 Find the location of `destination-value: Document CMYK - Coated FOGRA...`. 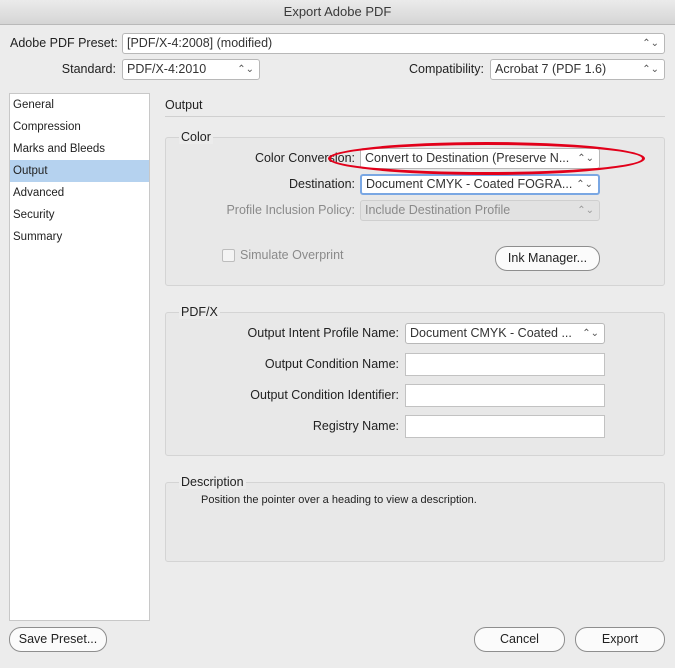

destination-value: Document CMYK - Coated FOGRA... is located at coordinates (469, 184).